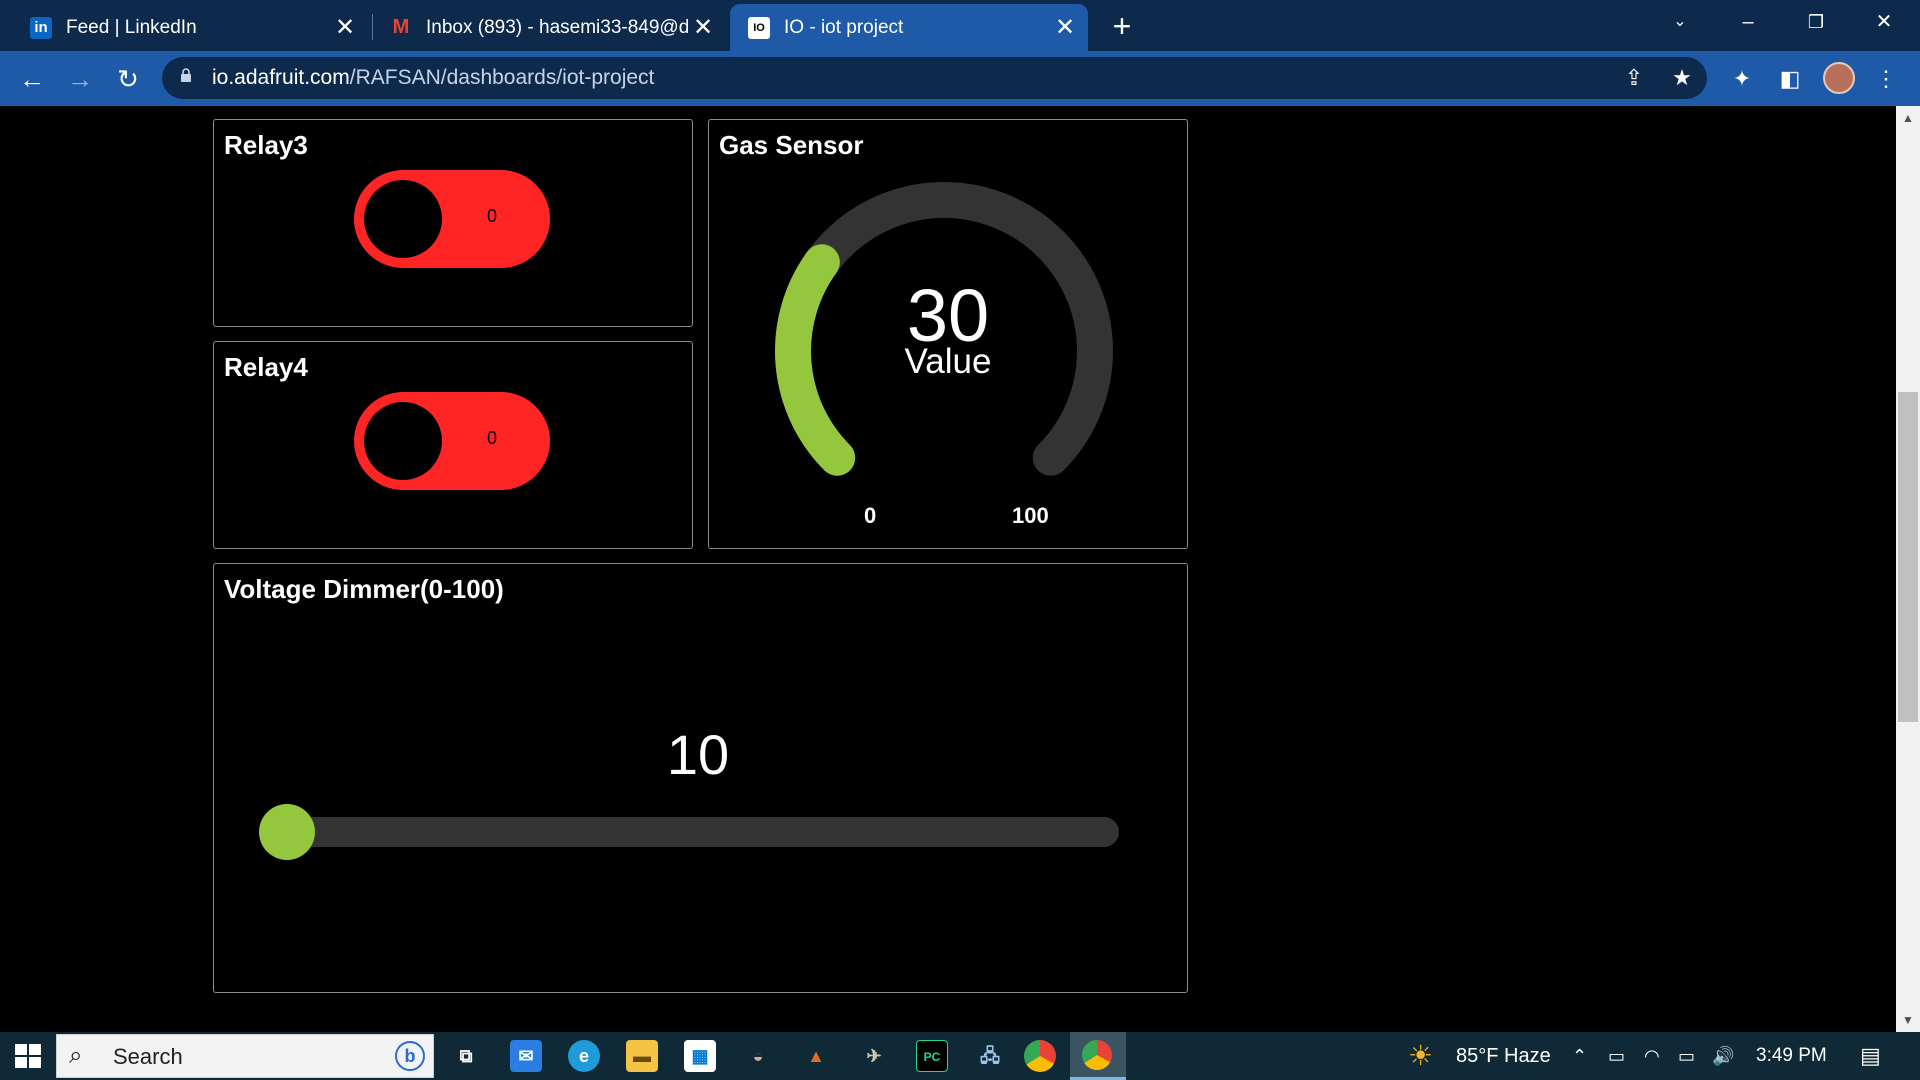  Describe the element at coordinates (990, 1056) in the screenshot. I see `network-drive-icon: 🖧` at that location.